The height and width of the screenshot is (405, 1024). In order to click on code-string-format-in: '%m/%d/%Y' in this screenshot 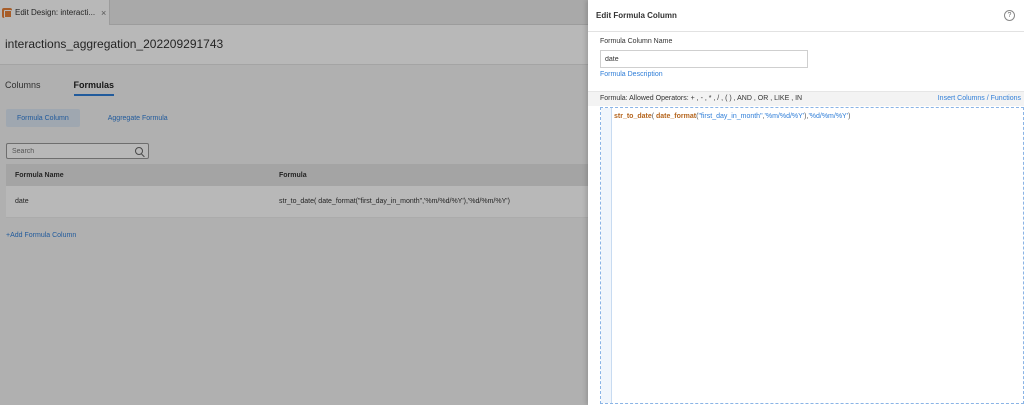, I will do `click(784, 116)`.